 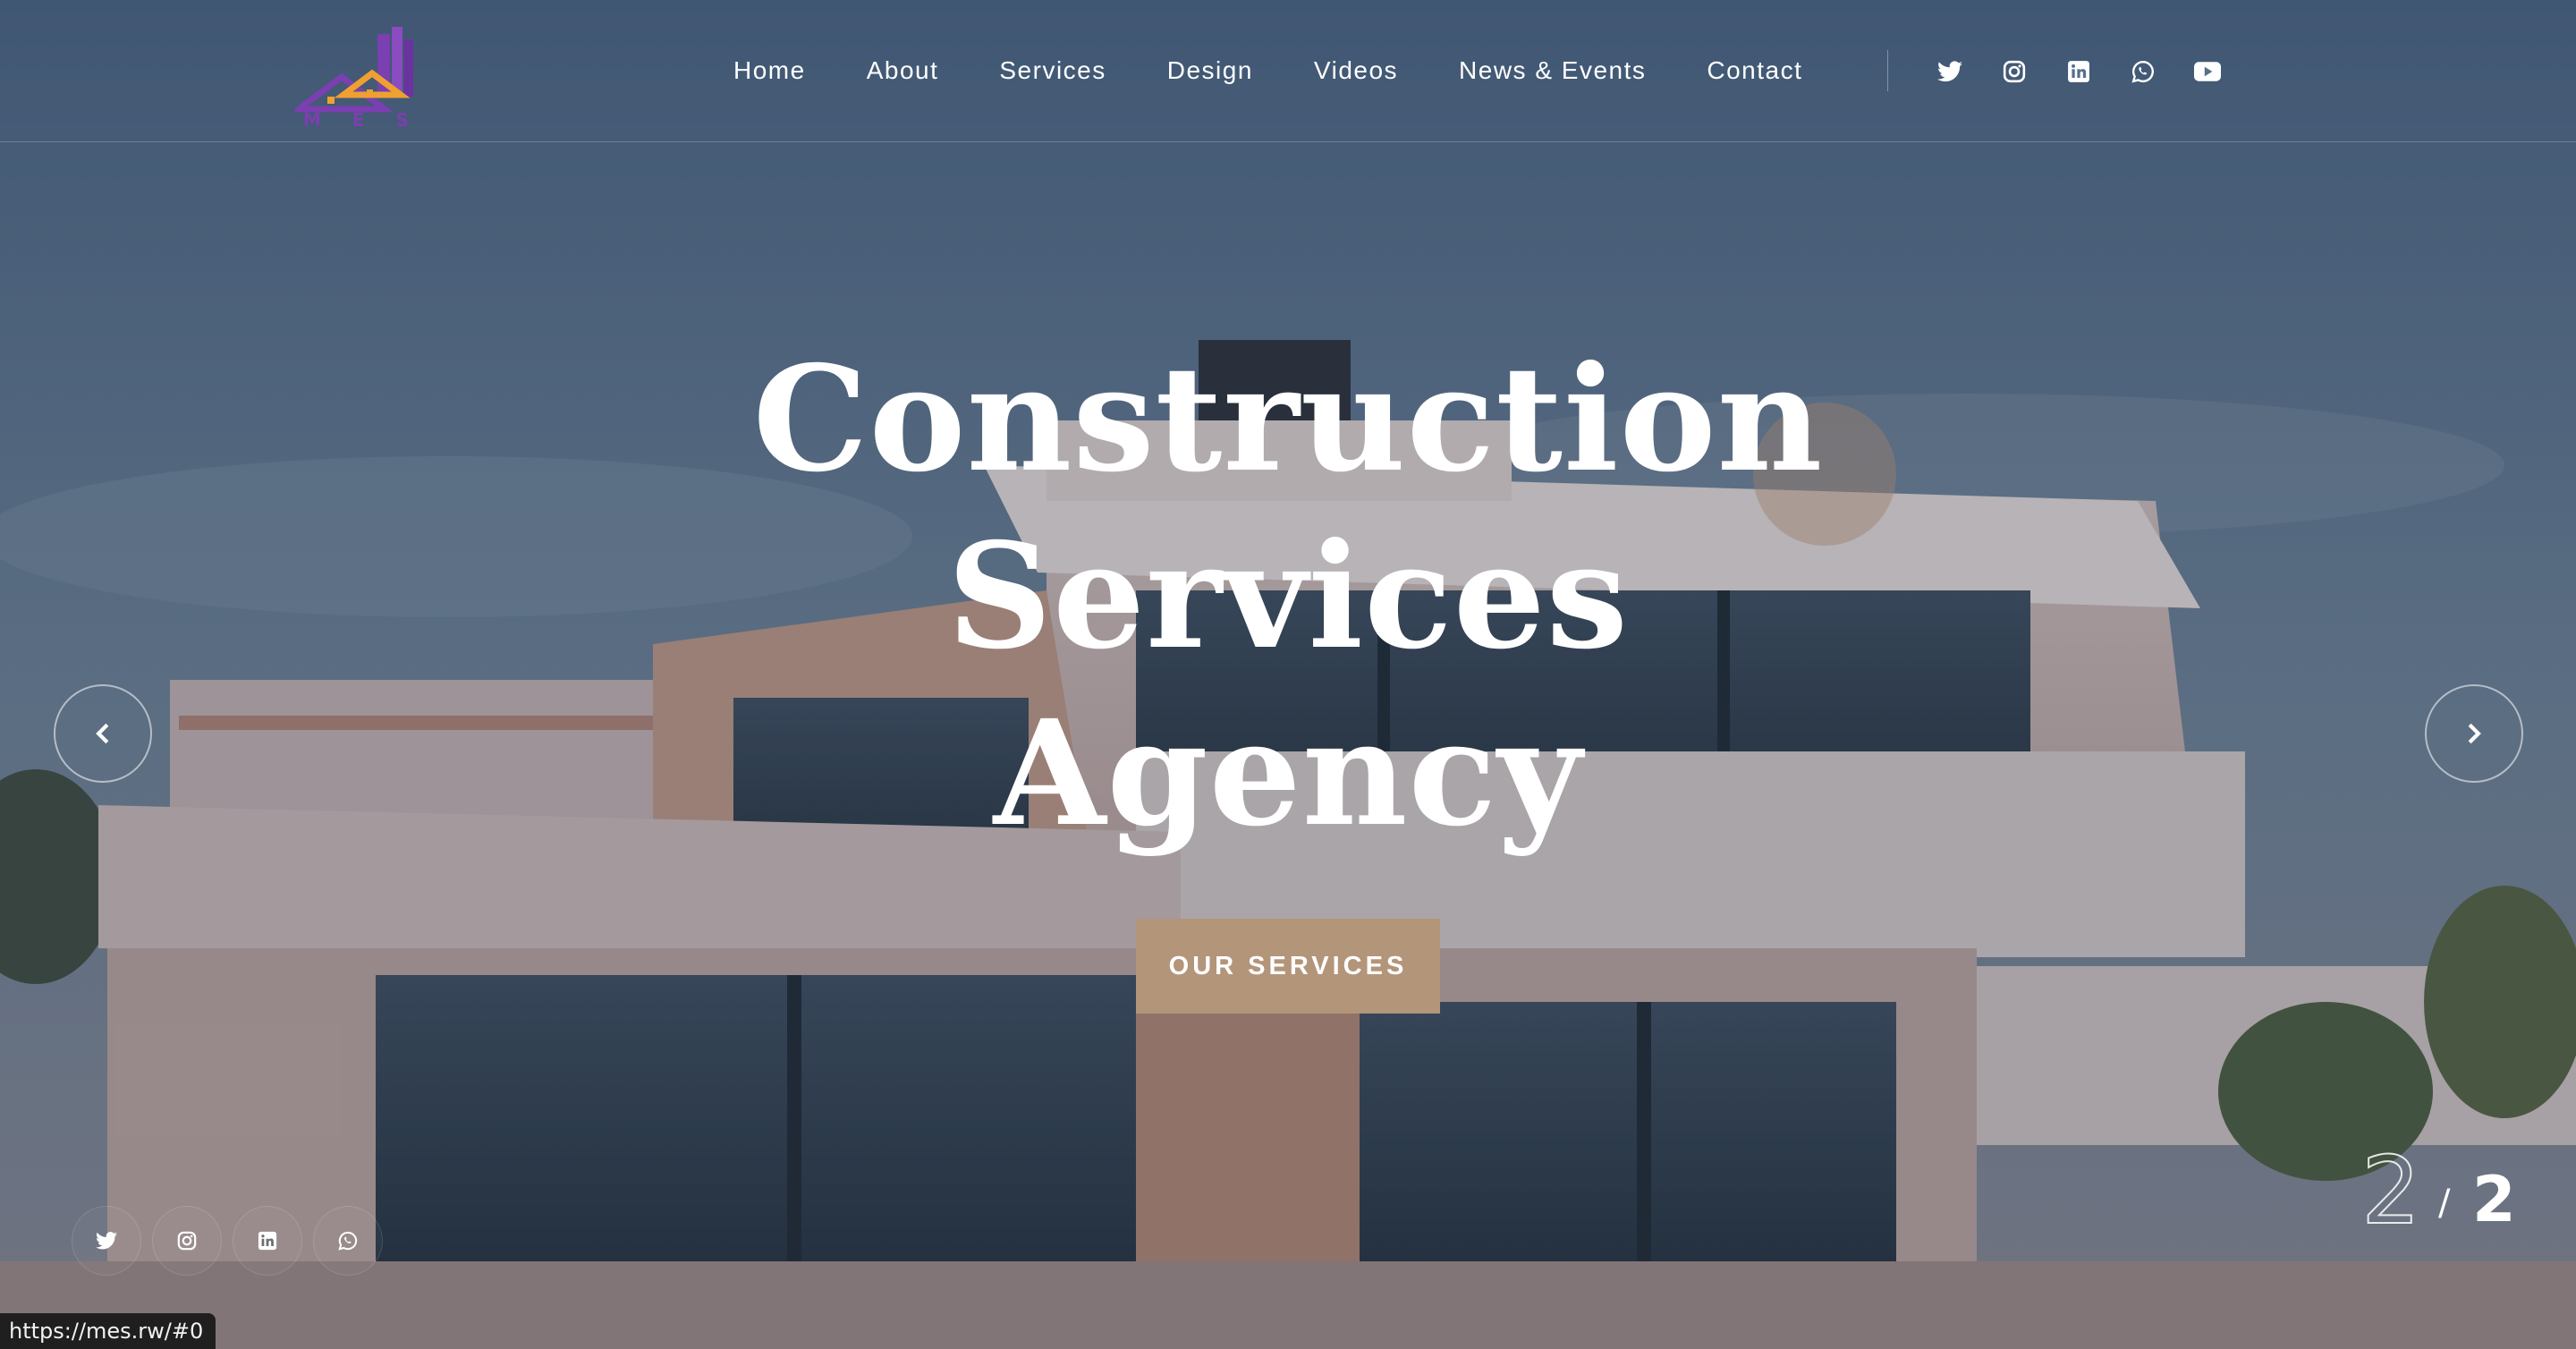 What do you see at coordinates (351, 70) in the screenshot?
I see `logo-house-icon` at bounding box center [351, 70].